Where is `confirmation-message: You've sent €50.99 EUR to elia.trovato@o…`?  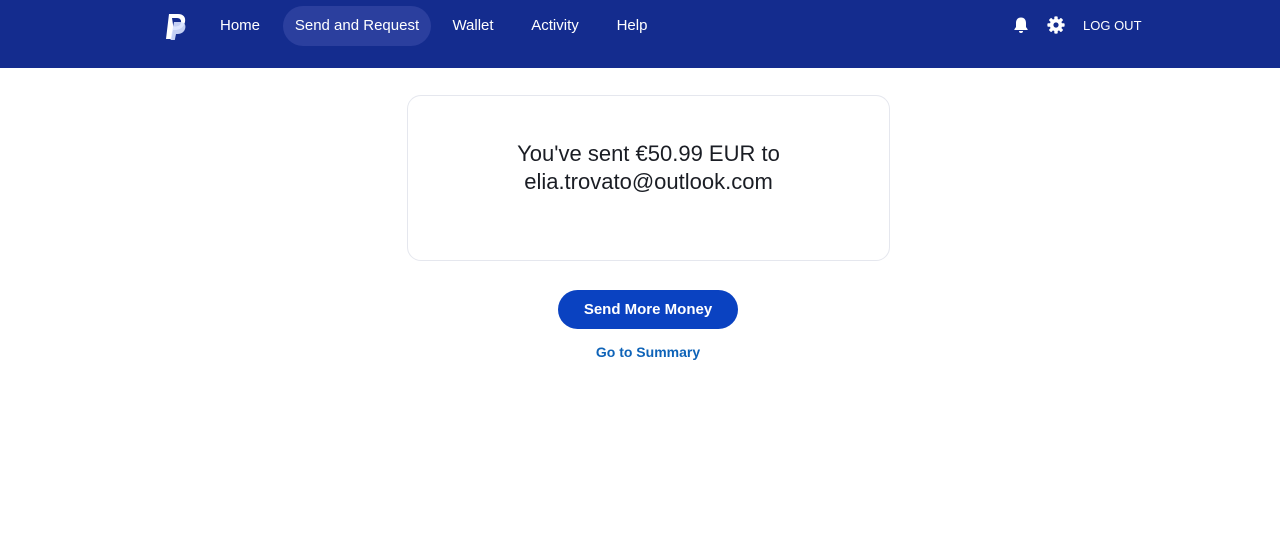 confirmation-message: You've sent €50.99 EUR to elia.trovato@o… is located at coordinates (648, 168).